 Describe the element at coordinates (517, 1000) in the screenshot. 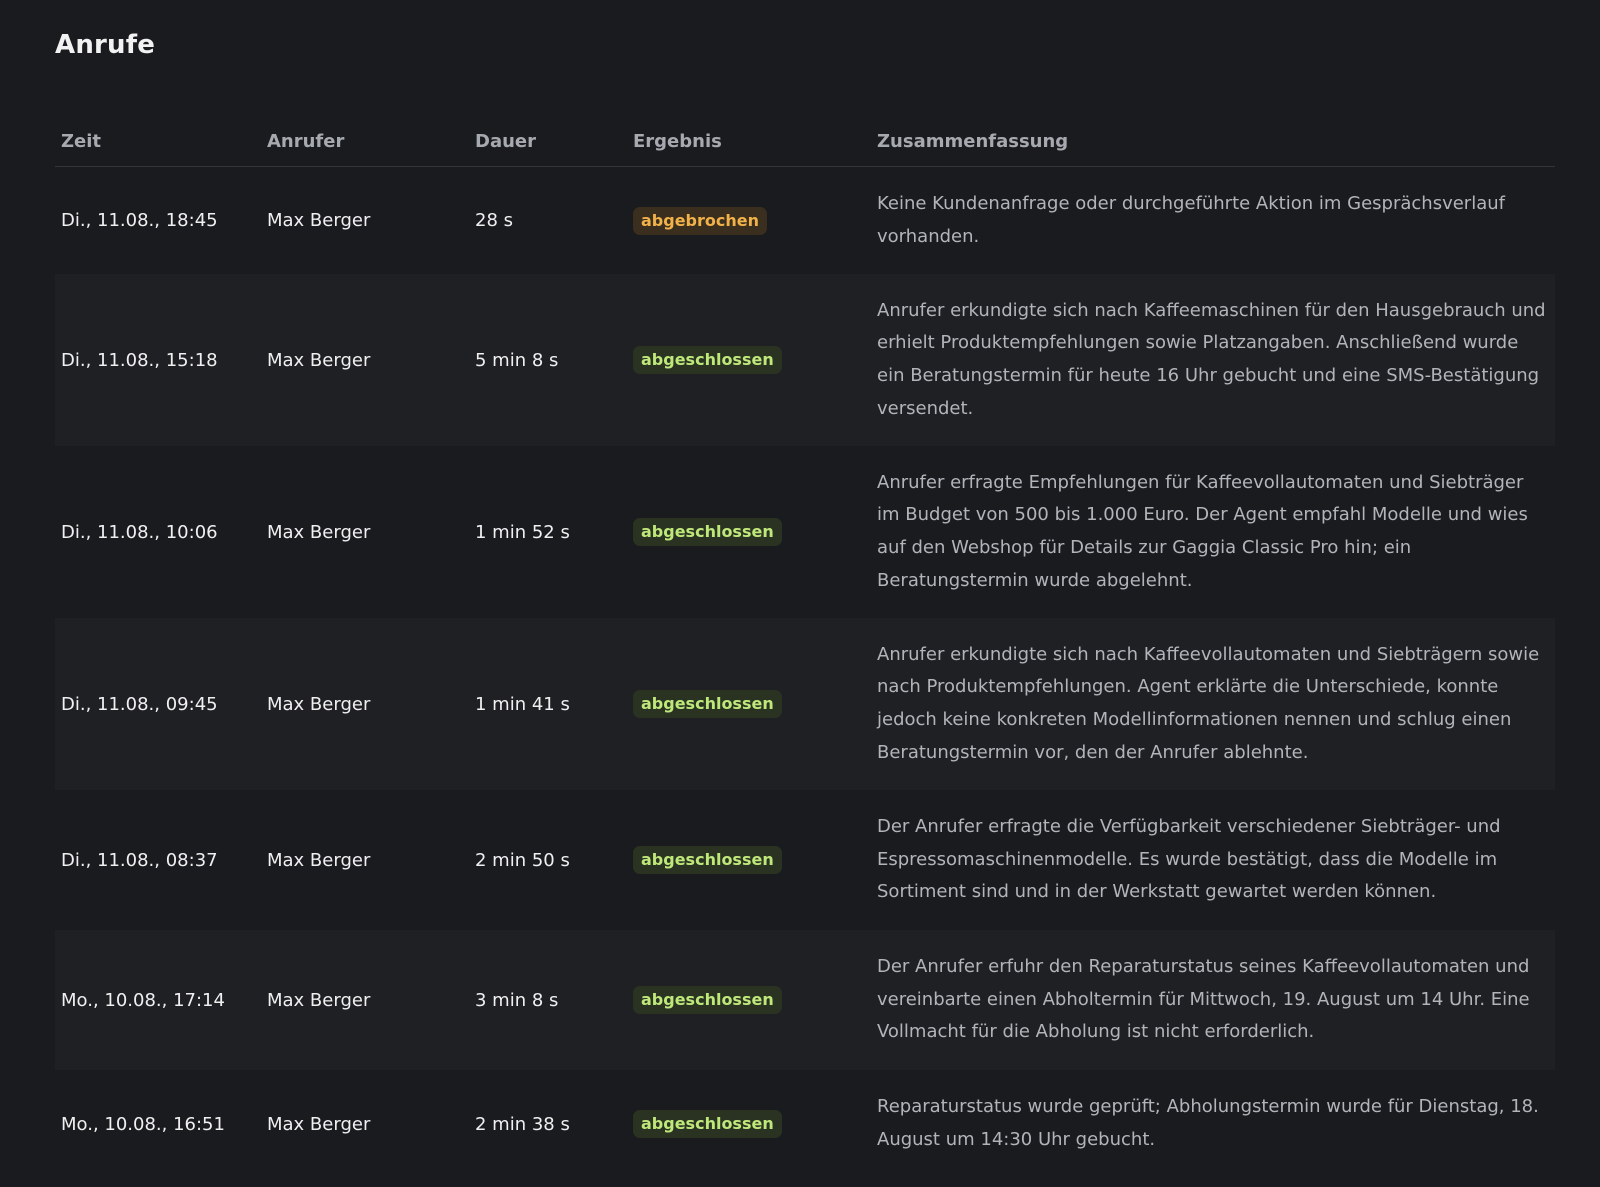

I see `cell-dauer: 3 min 8 s` at that location.